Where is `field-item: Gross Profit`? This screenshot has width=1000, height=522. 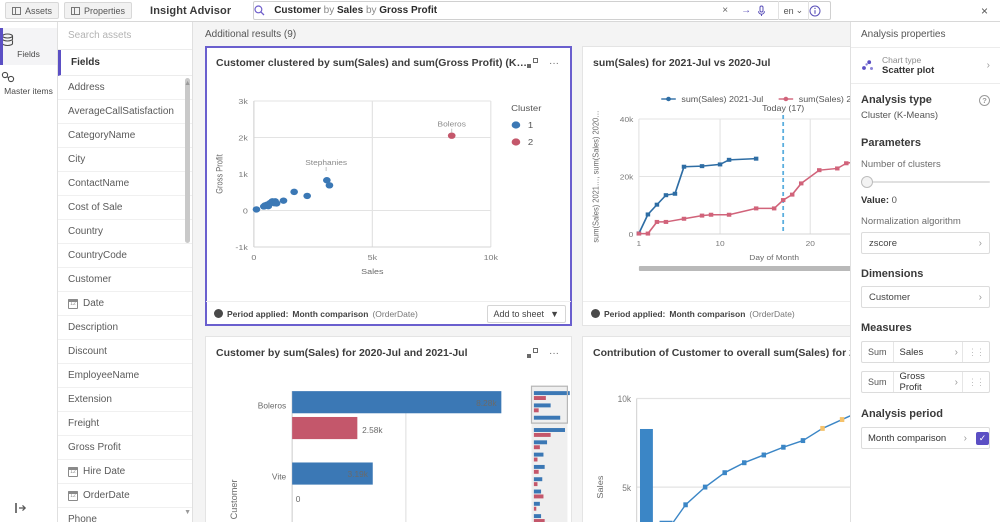
field-item: Gross Profit is located at coordinates (125, 448).